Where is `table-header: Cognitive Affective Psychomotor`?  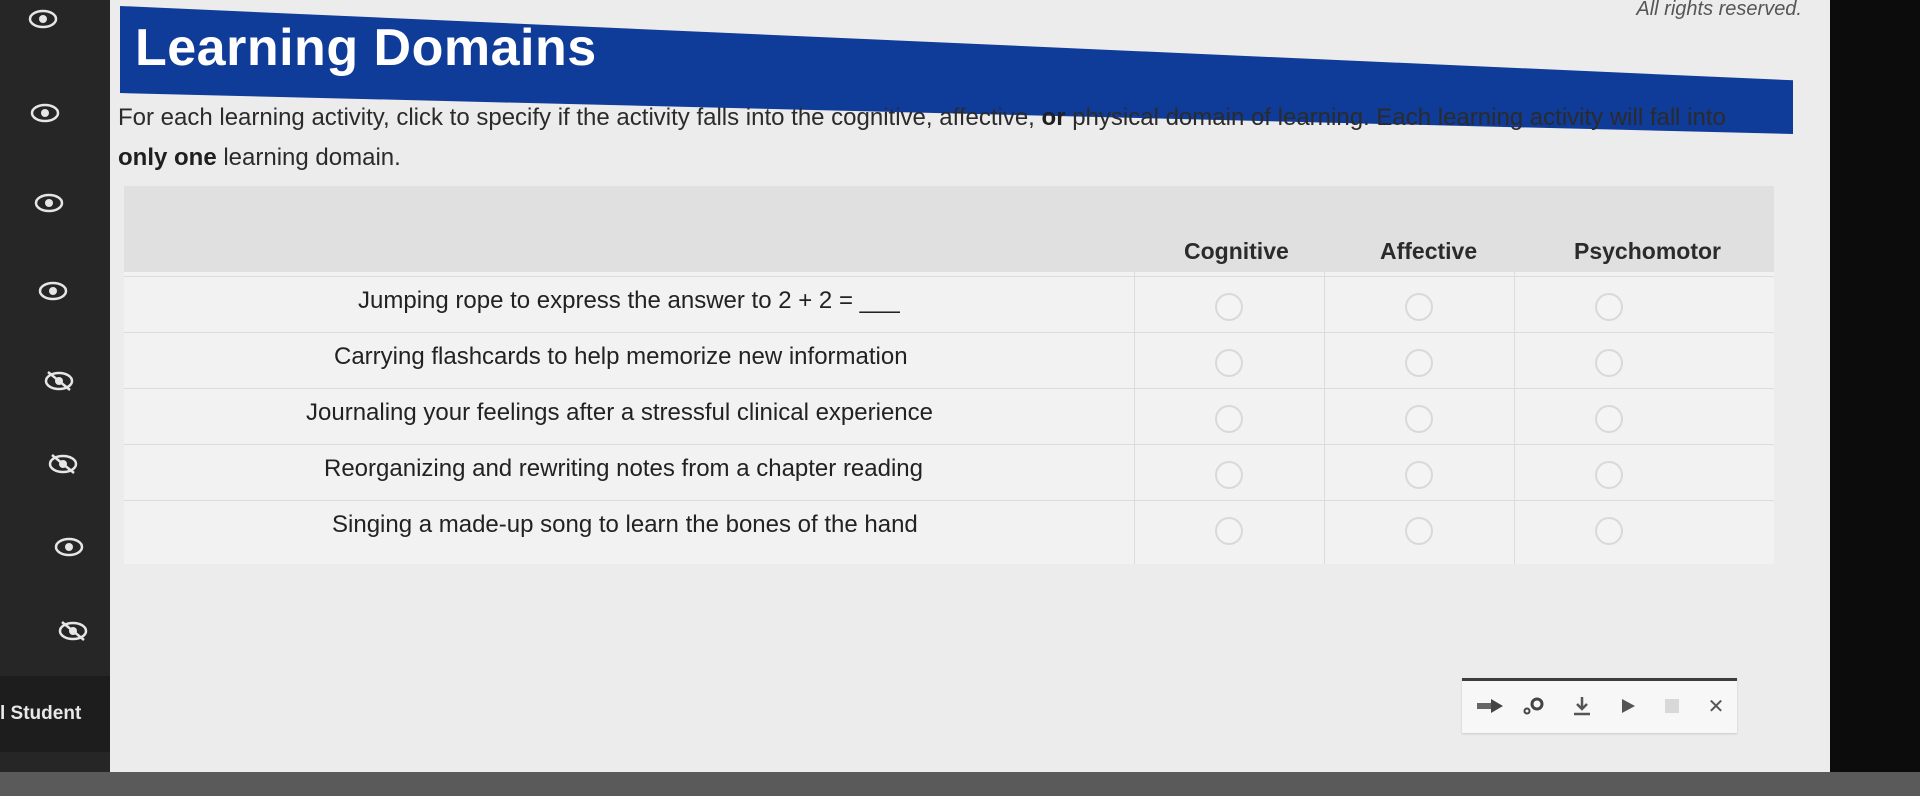 table-header: Cognitive Affective Psychomotor is located at coordinates (949, 229).